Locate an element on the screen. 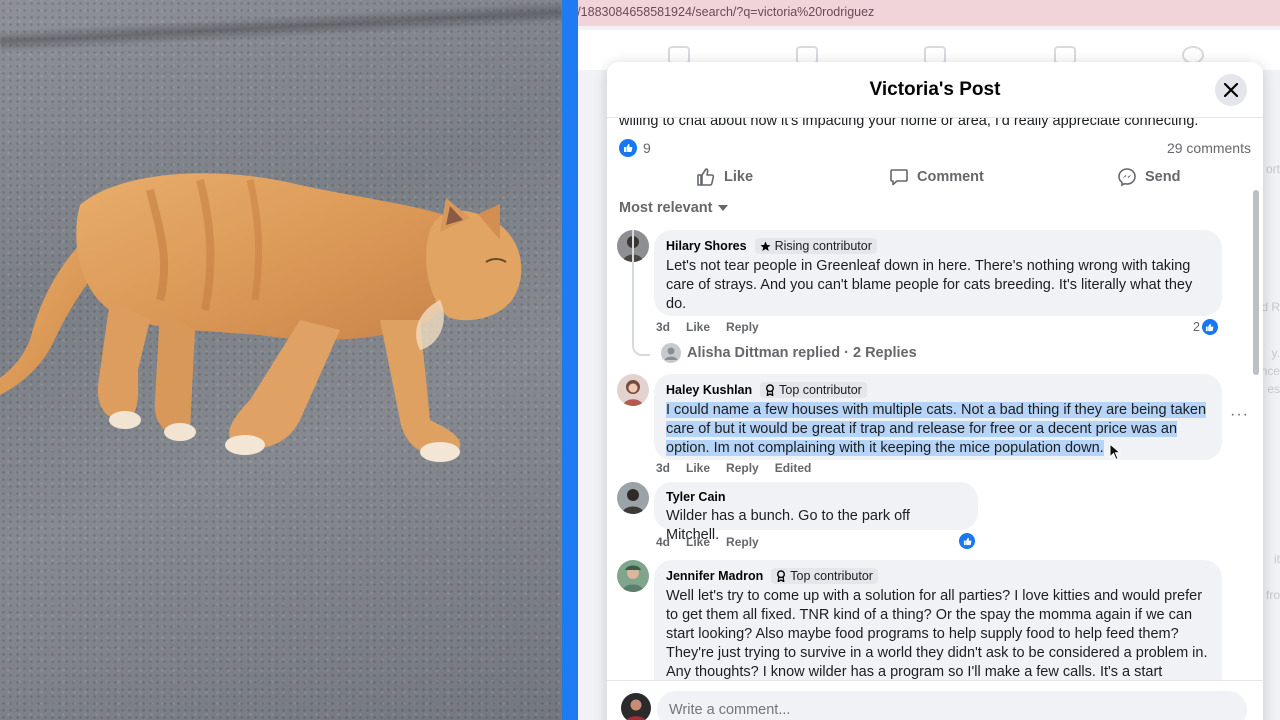 The height and width of the screenshot is (720, 1280). badge-label: Rising contributor is located at coordinates (823, 246).